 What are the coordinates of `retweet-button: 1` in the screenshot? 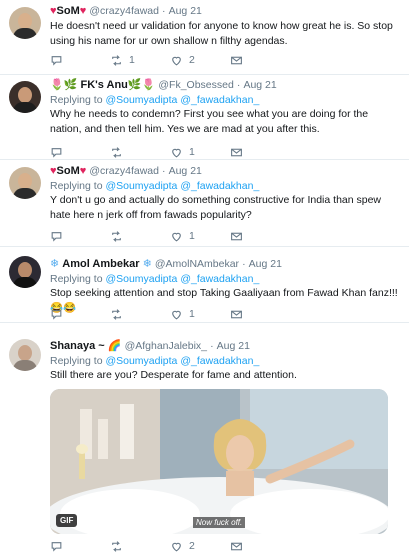 It's located at (140, 60).